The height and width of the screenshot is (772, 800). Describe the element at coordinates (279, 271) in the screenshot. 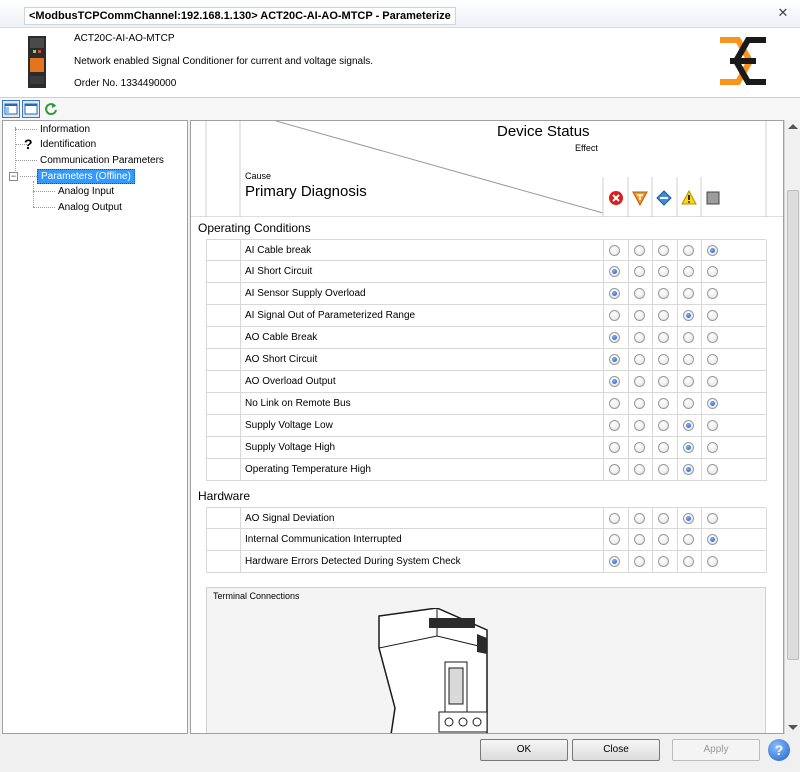

I see `diagnosis-label: AI Short Circuit` at that location.